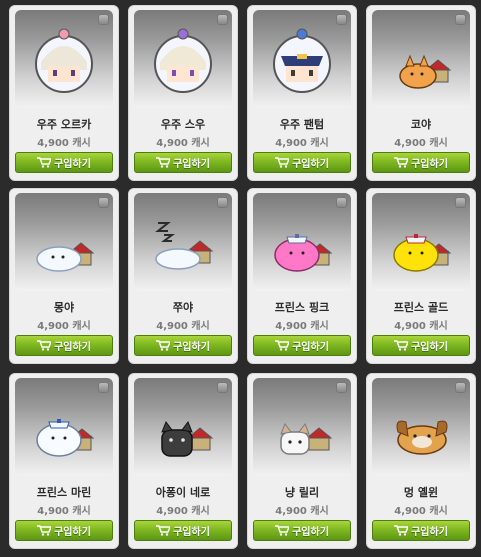  I want to click on product-card: 우주 팬텀 4,900 캐시 구입하기, so click(302, 93).